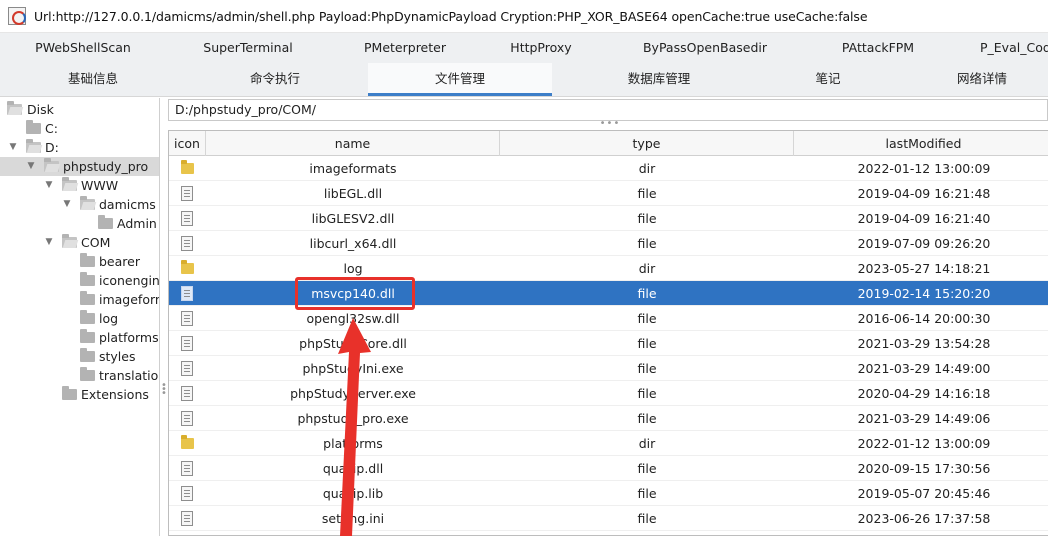 This screenshot has height=536, width=1048. What do you see at coordinates (79, 185) in the screenshot?
I see `tree-node-www: ▼ WWW` at bounding box center [79, 185].